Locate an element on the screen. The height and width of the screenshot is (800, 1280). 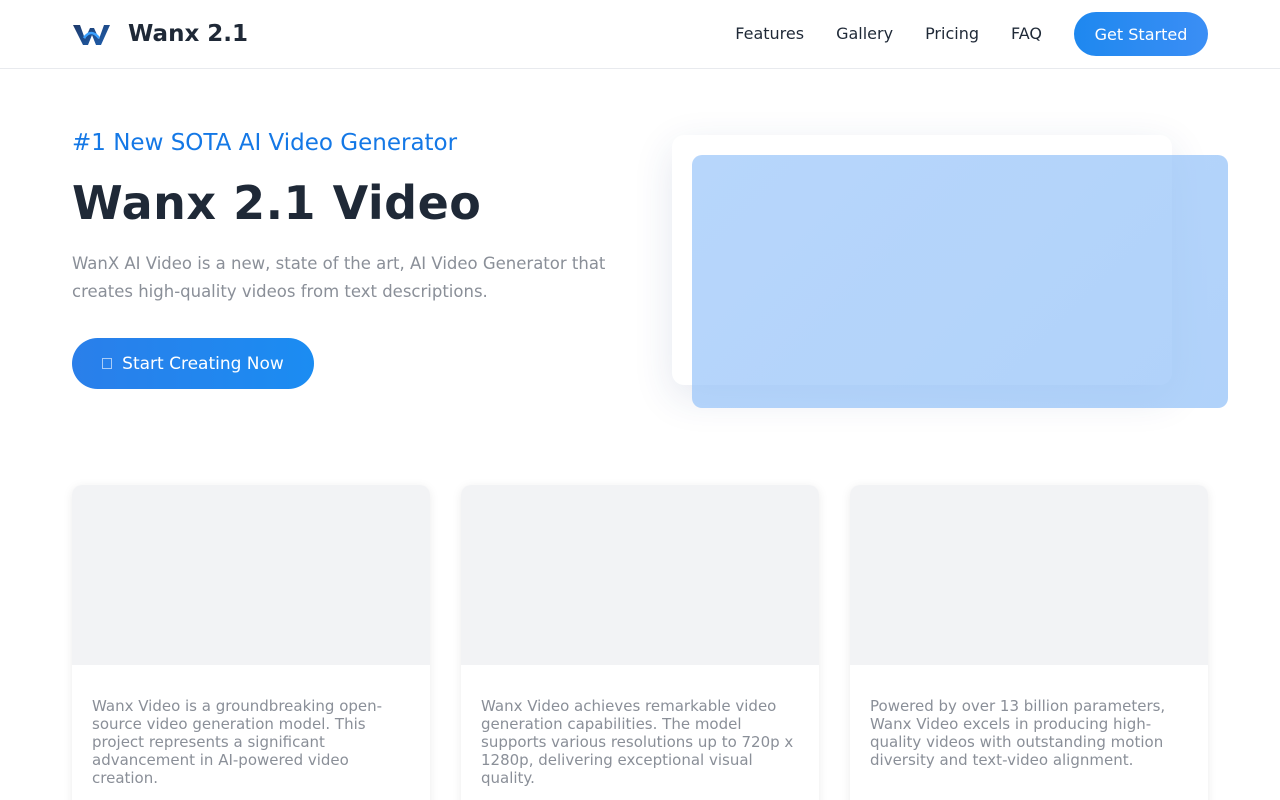
start-creating-button: Start Creating Now is located at coordinates (193, 363).